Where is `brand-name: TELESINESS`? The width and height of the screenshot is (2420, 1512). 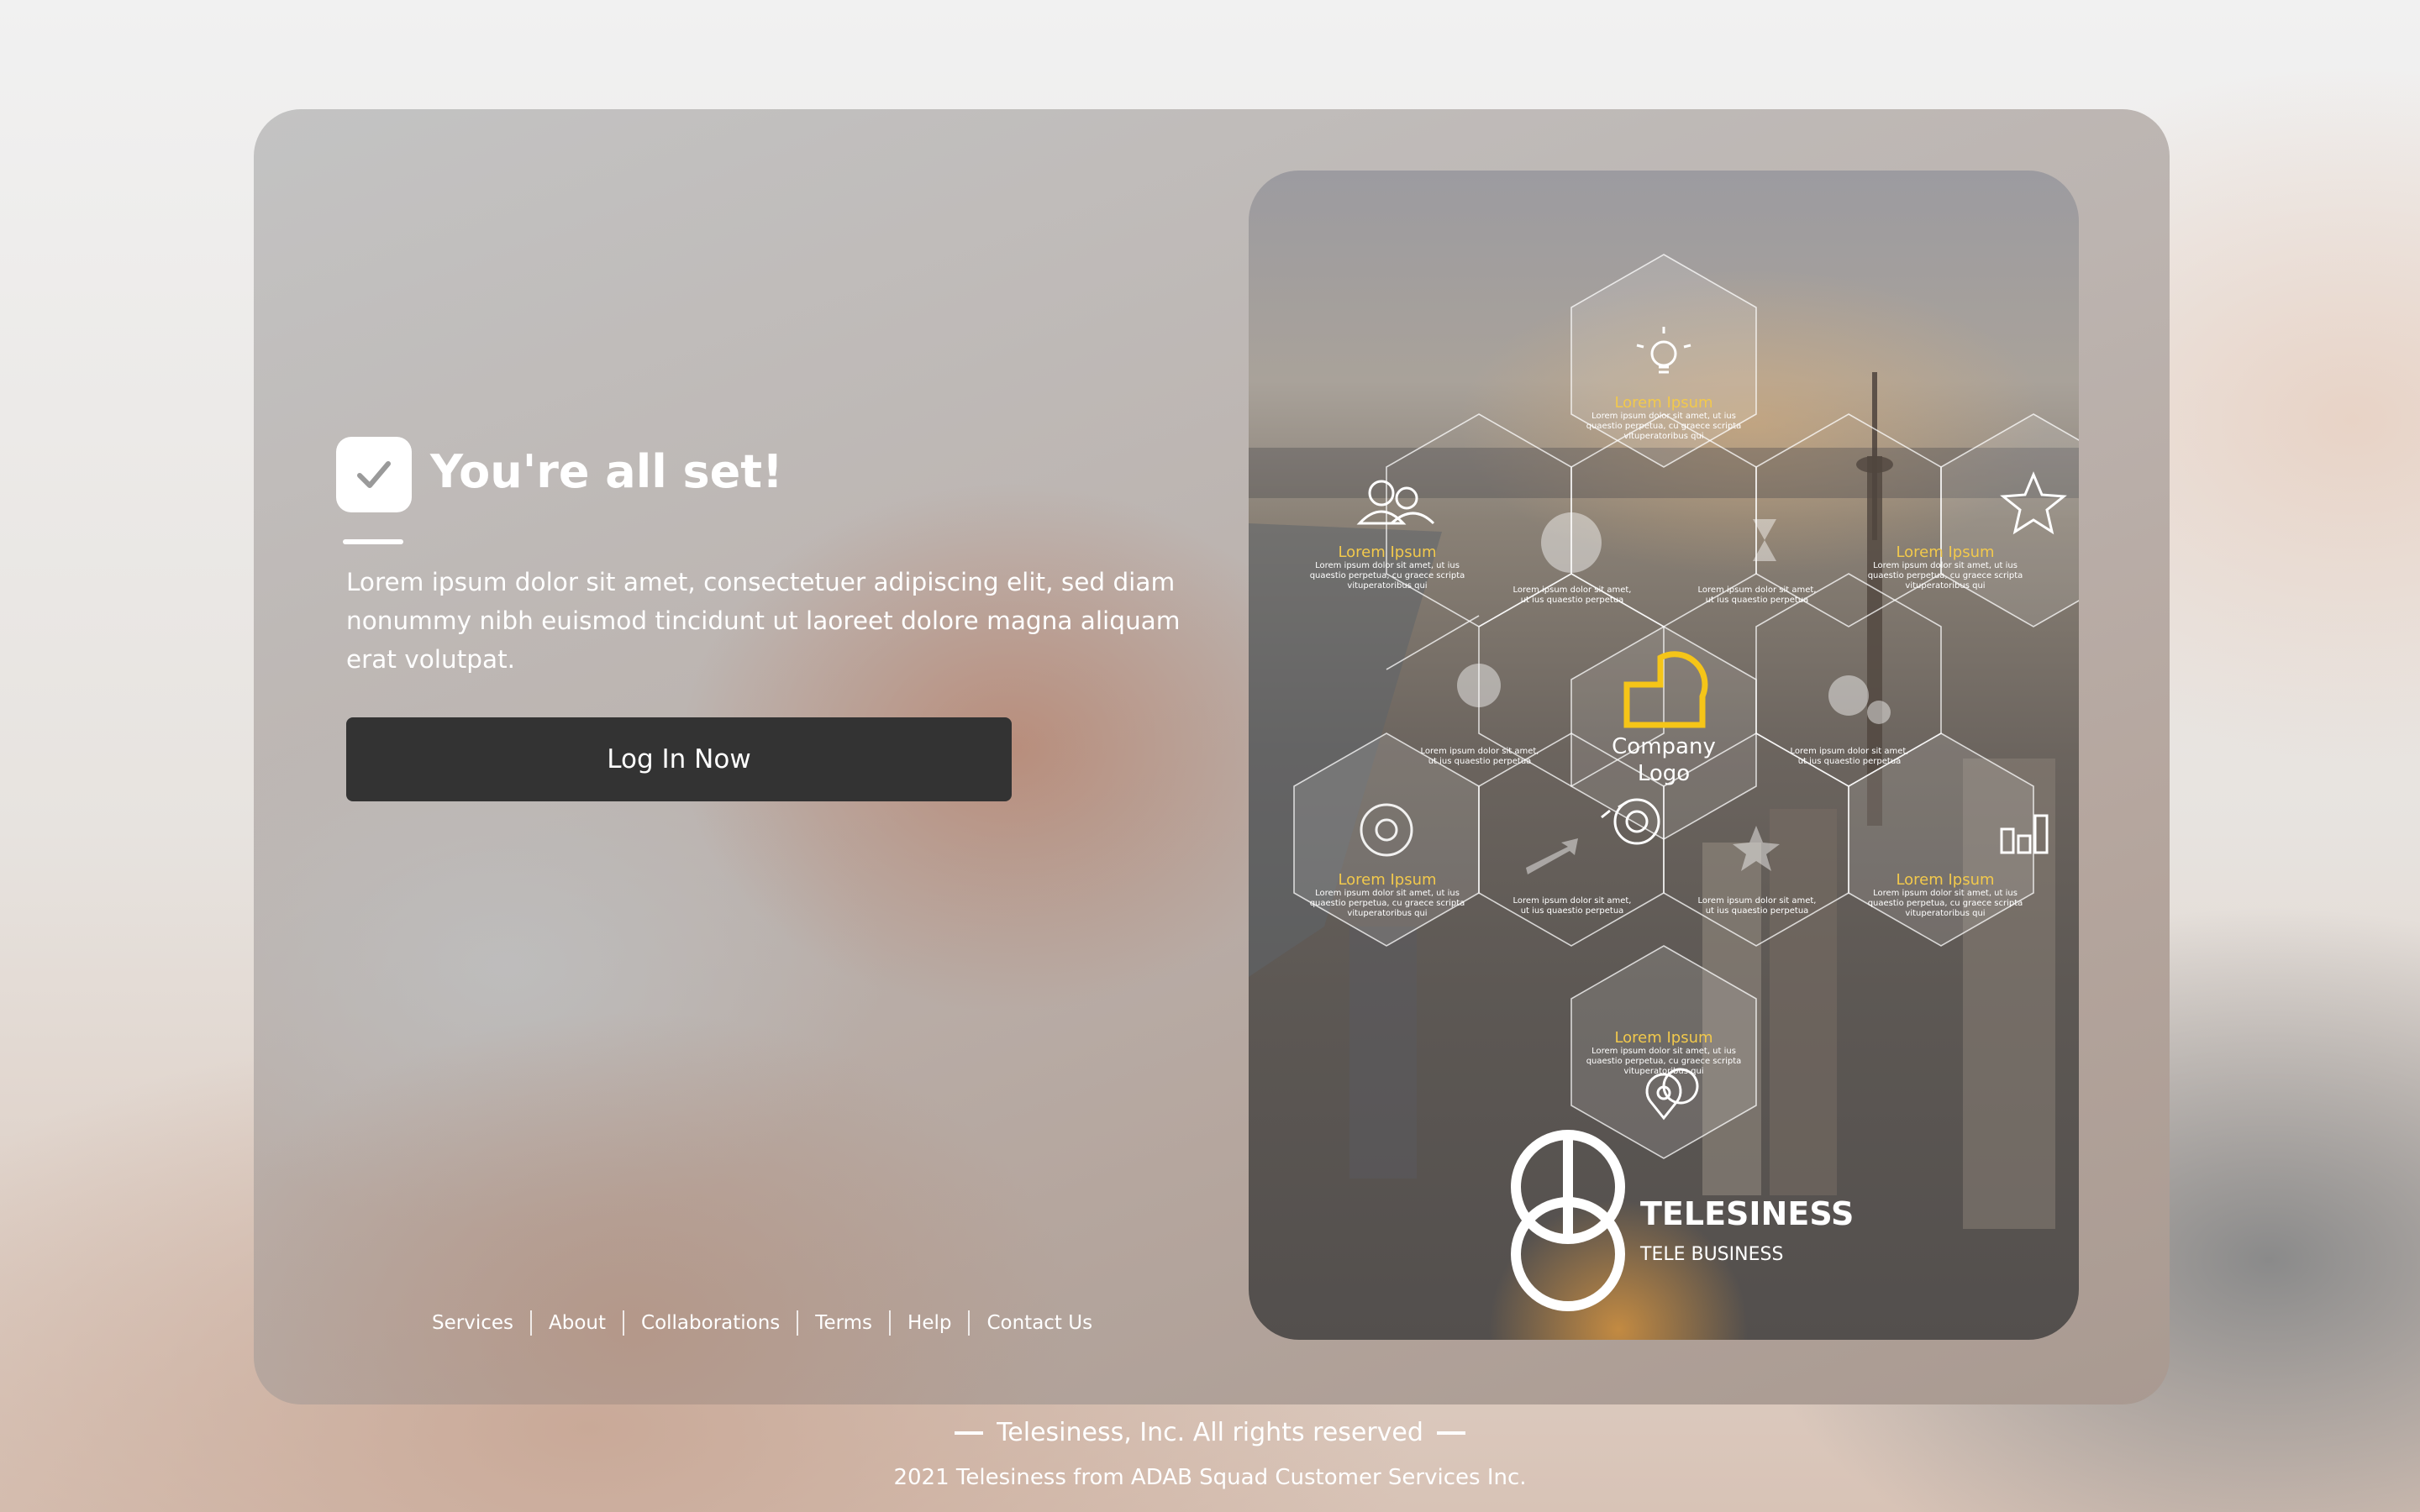 brand-name: TELESINESS is located at coordinates (1747, 1213).